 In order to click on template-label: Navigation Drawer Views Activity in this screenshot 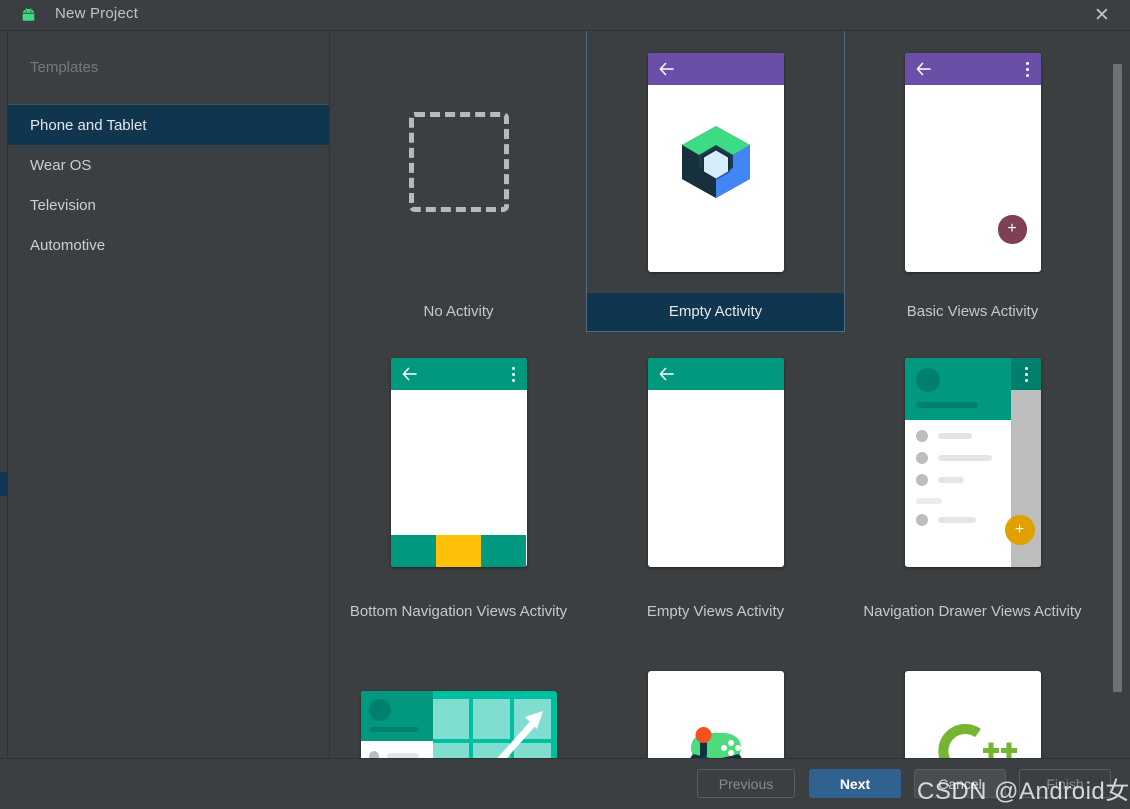, I will do `click(972, 611)`.